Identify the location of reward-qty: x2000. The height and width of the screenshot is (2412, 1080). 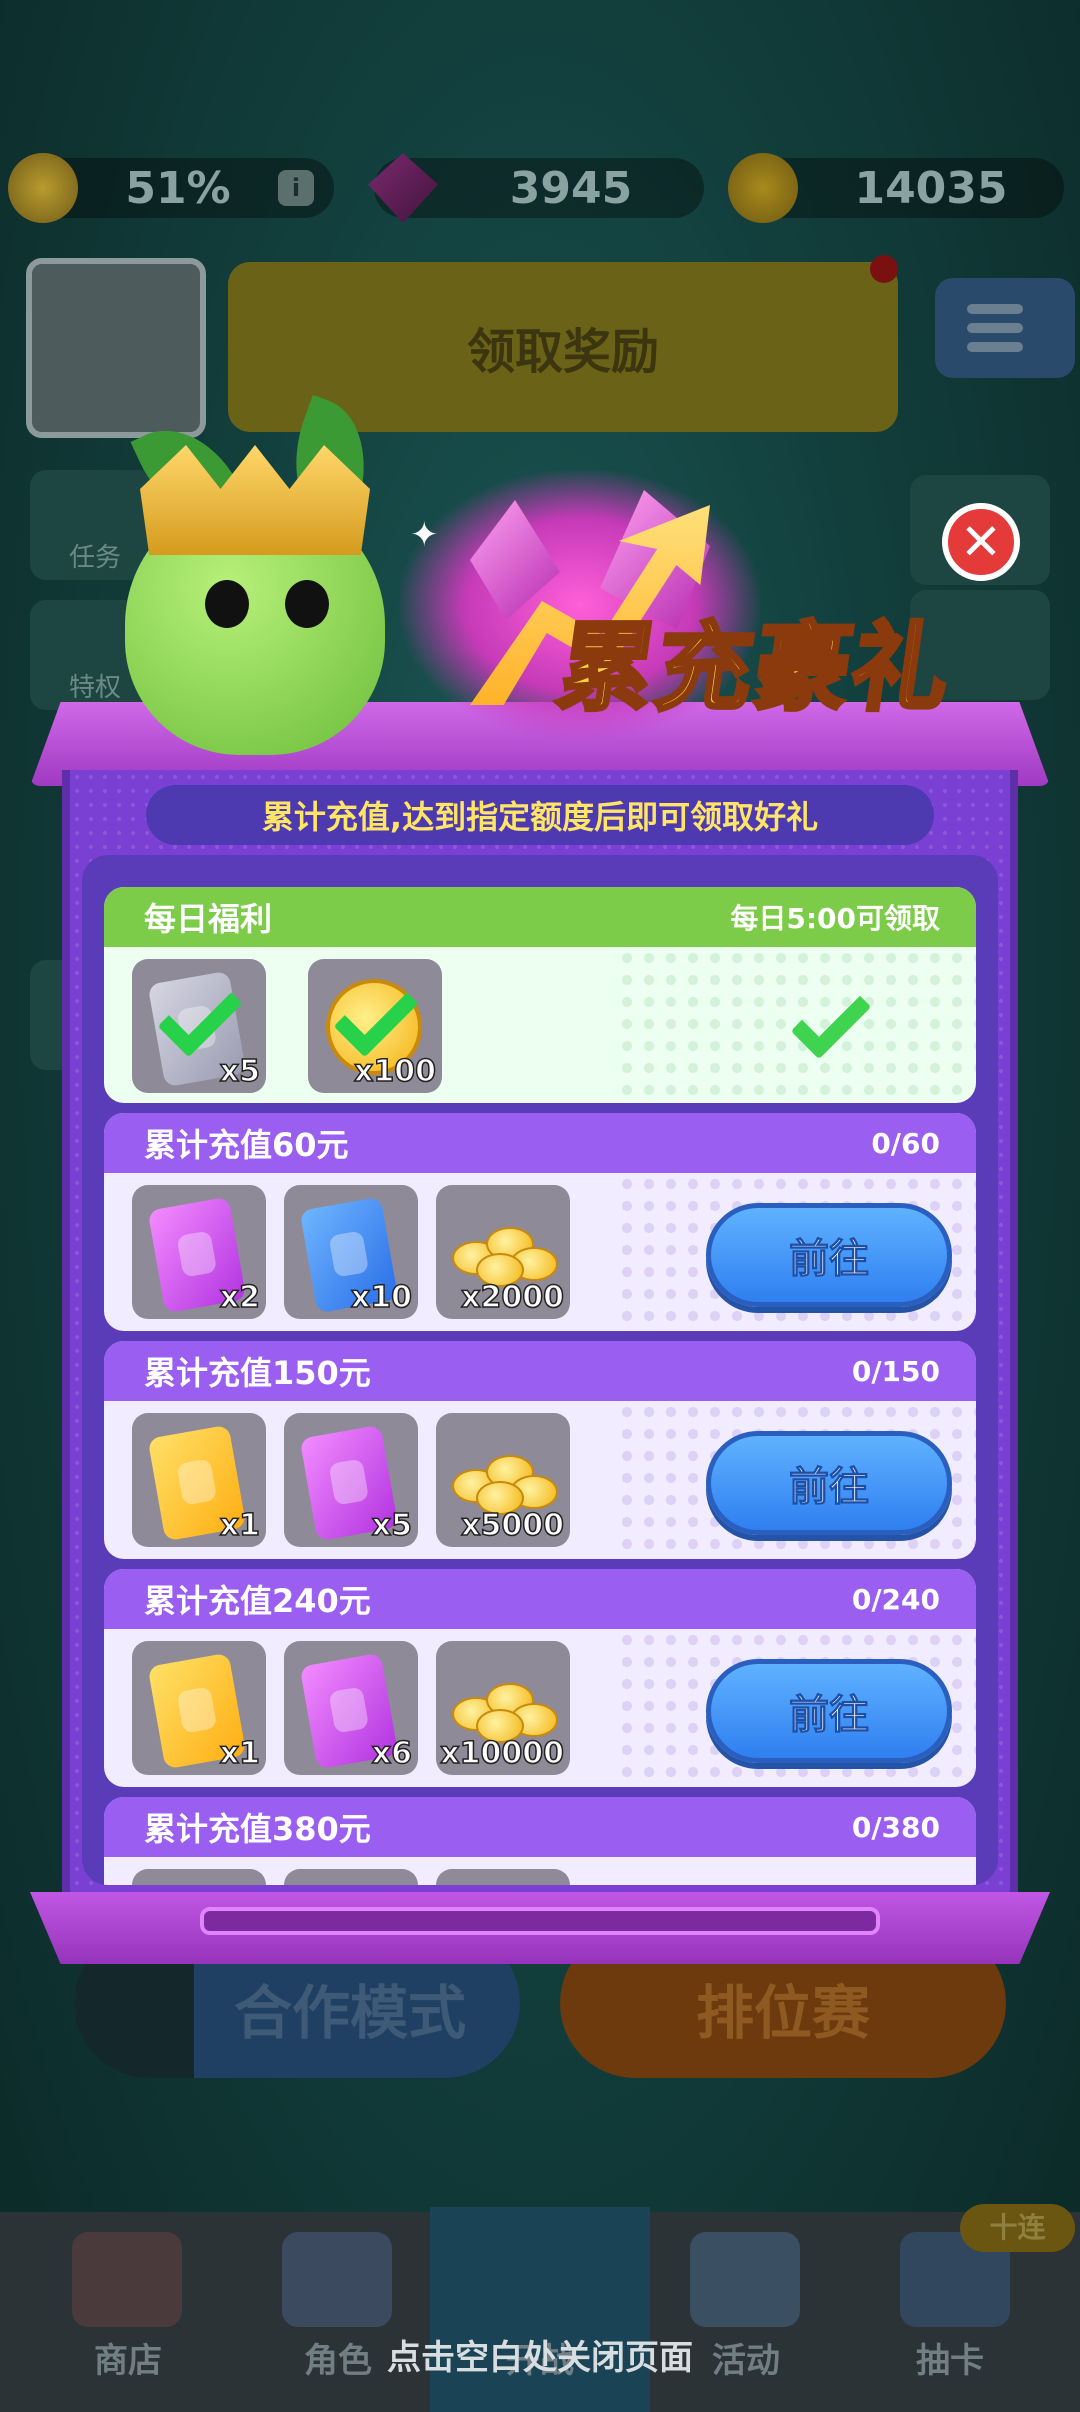
(512, 1297).